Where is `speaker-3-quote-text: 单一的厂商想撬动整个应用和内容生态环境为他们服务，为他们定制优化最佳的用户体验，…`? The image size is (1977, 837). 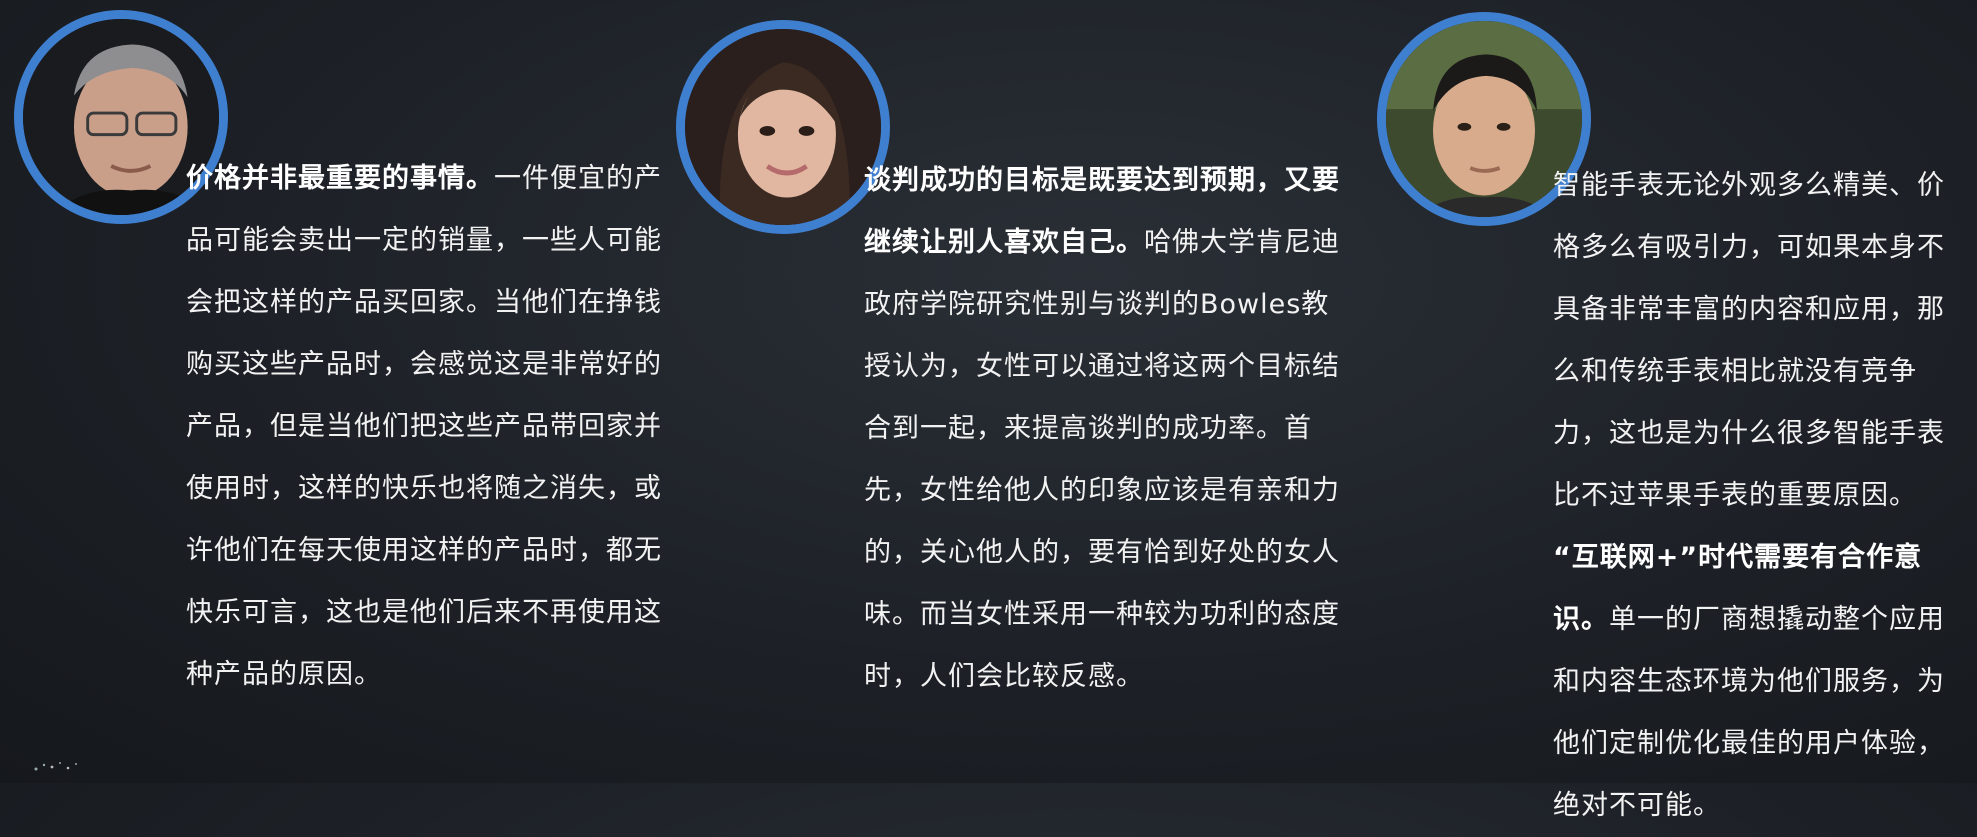 speaker-3-quote-text: 单一的厂商想撬动整个应用和内容生态环境为他们服务，为他们定制优化最佳的用户体验，… is located at coordinates (1749, 712).